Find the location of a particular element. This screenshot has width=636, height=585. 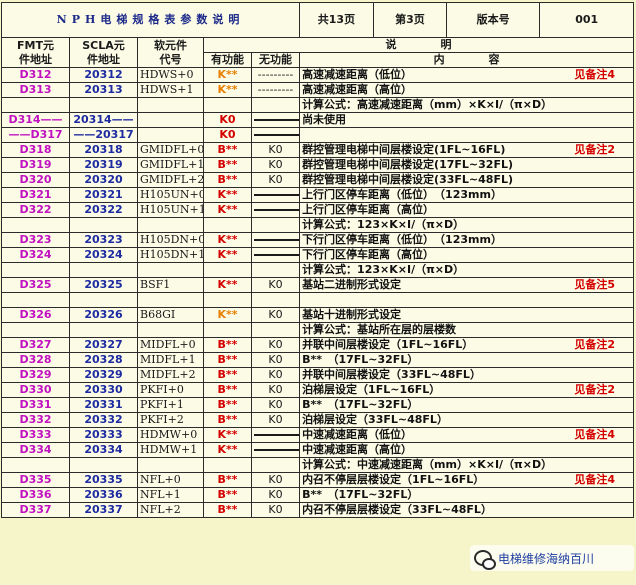

description-text: 泊梯层设定（1FL~16FL） is located at coordinates (371, 390).